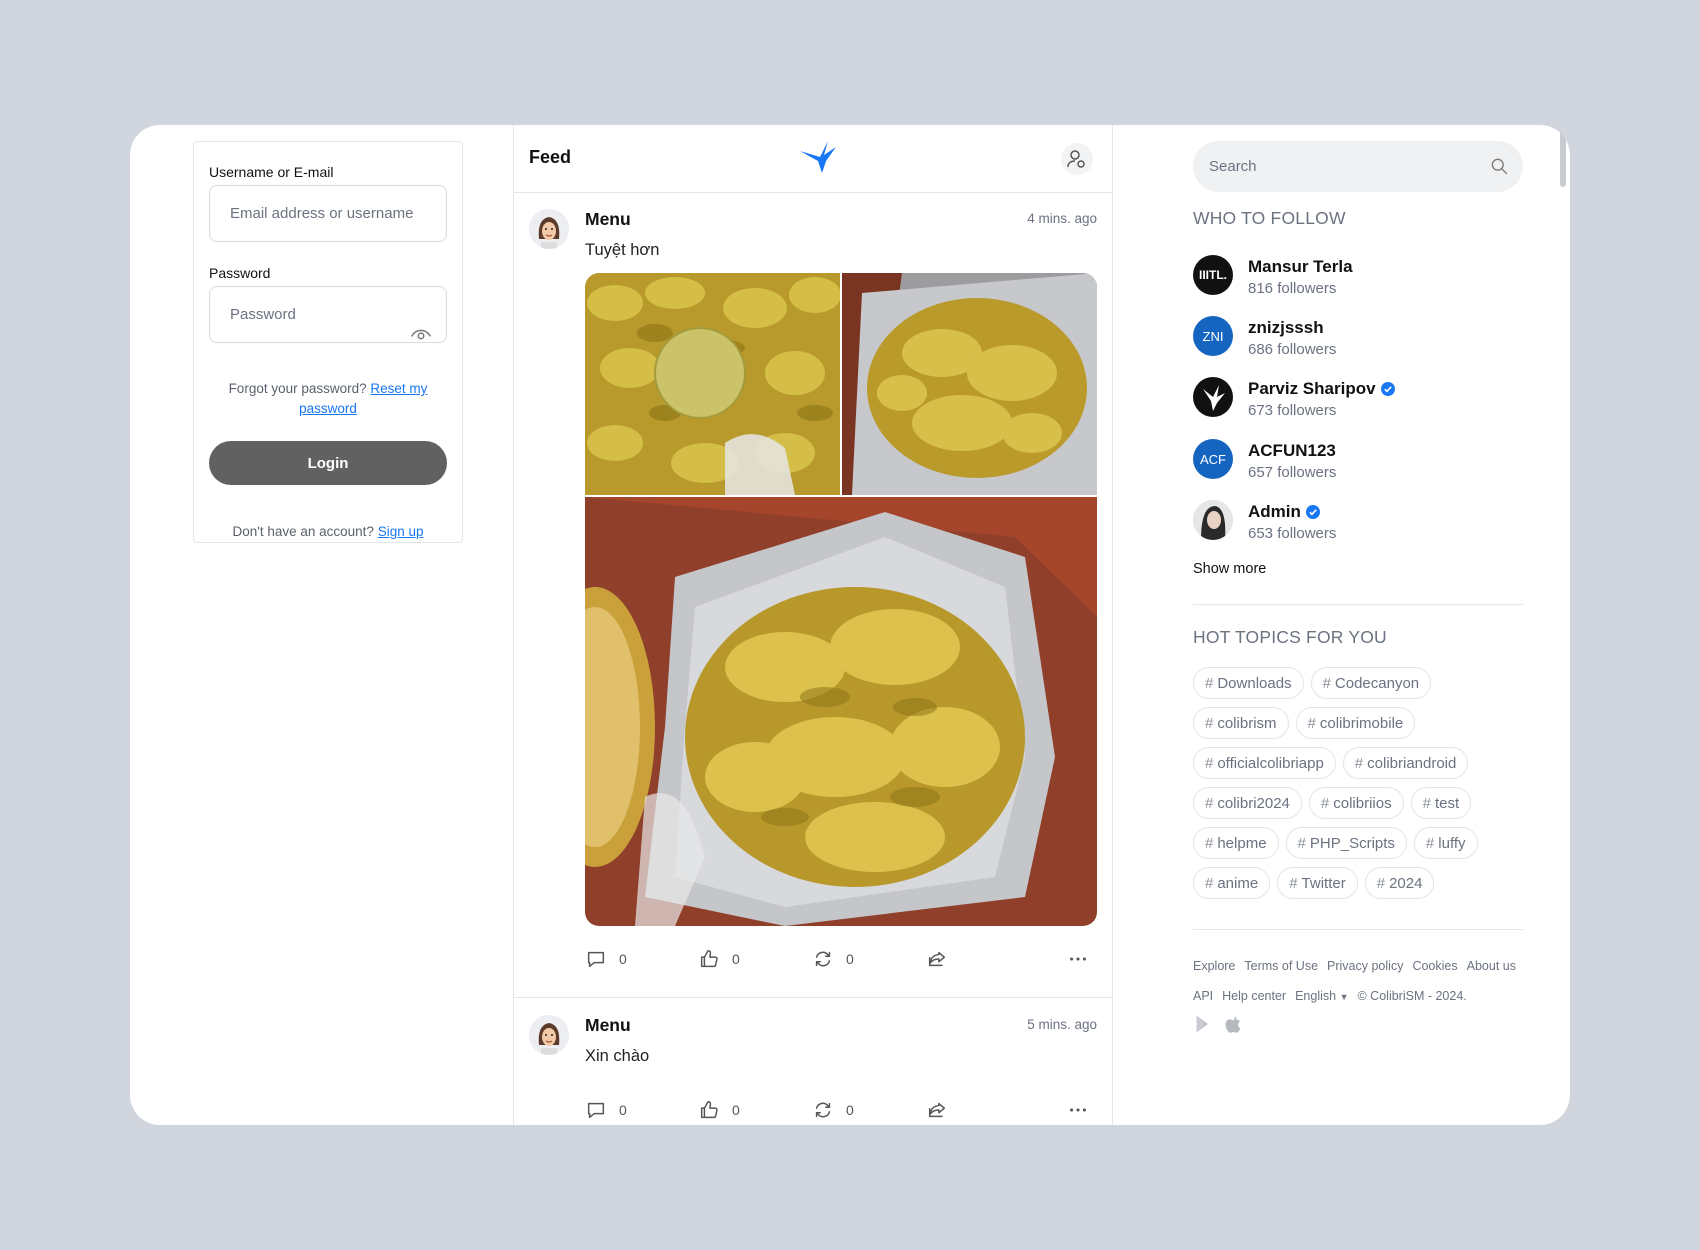  What do you see at coordinates (1292, 349) in the screenshot?
I see `follower-count: 686 followers` at bounding box center [1292, 349].